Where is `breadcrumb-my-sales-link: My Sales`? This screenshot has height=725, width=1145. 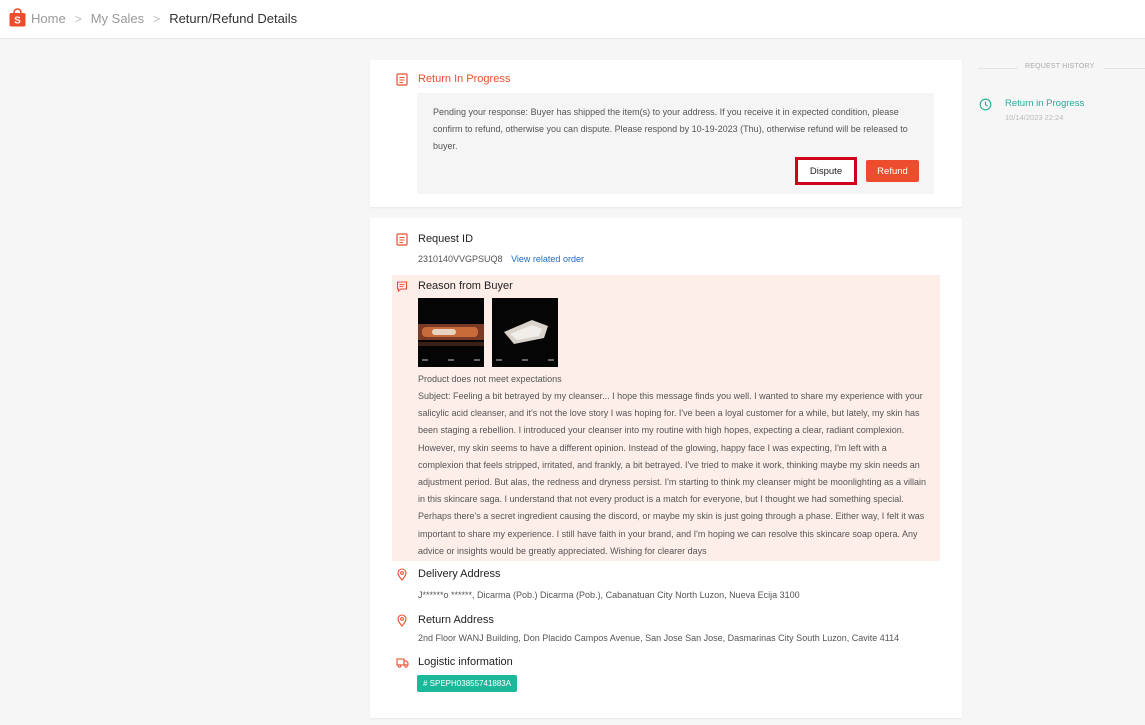
breadcrumb-my-sales-link: My Sales is located at coordinates (117, 18).